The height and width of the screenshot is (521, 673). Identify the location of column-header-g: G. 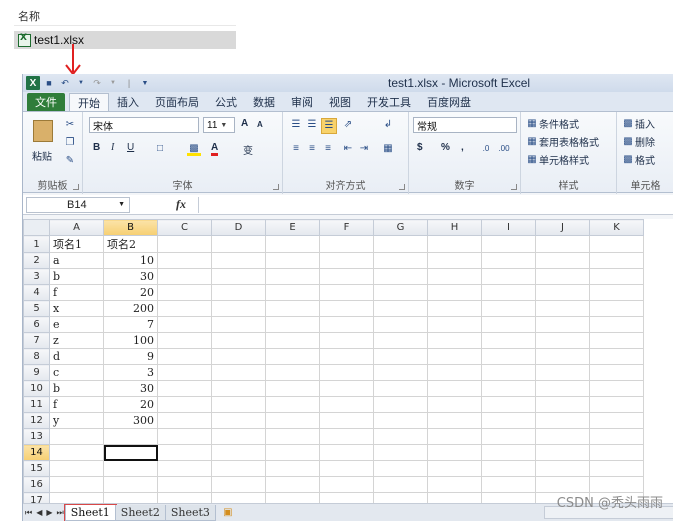
(400, 227).